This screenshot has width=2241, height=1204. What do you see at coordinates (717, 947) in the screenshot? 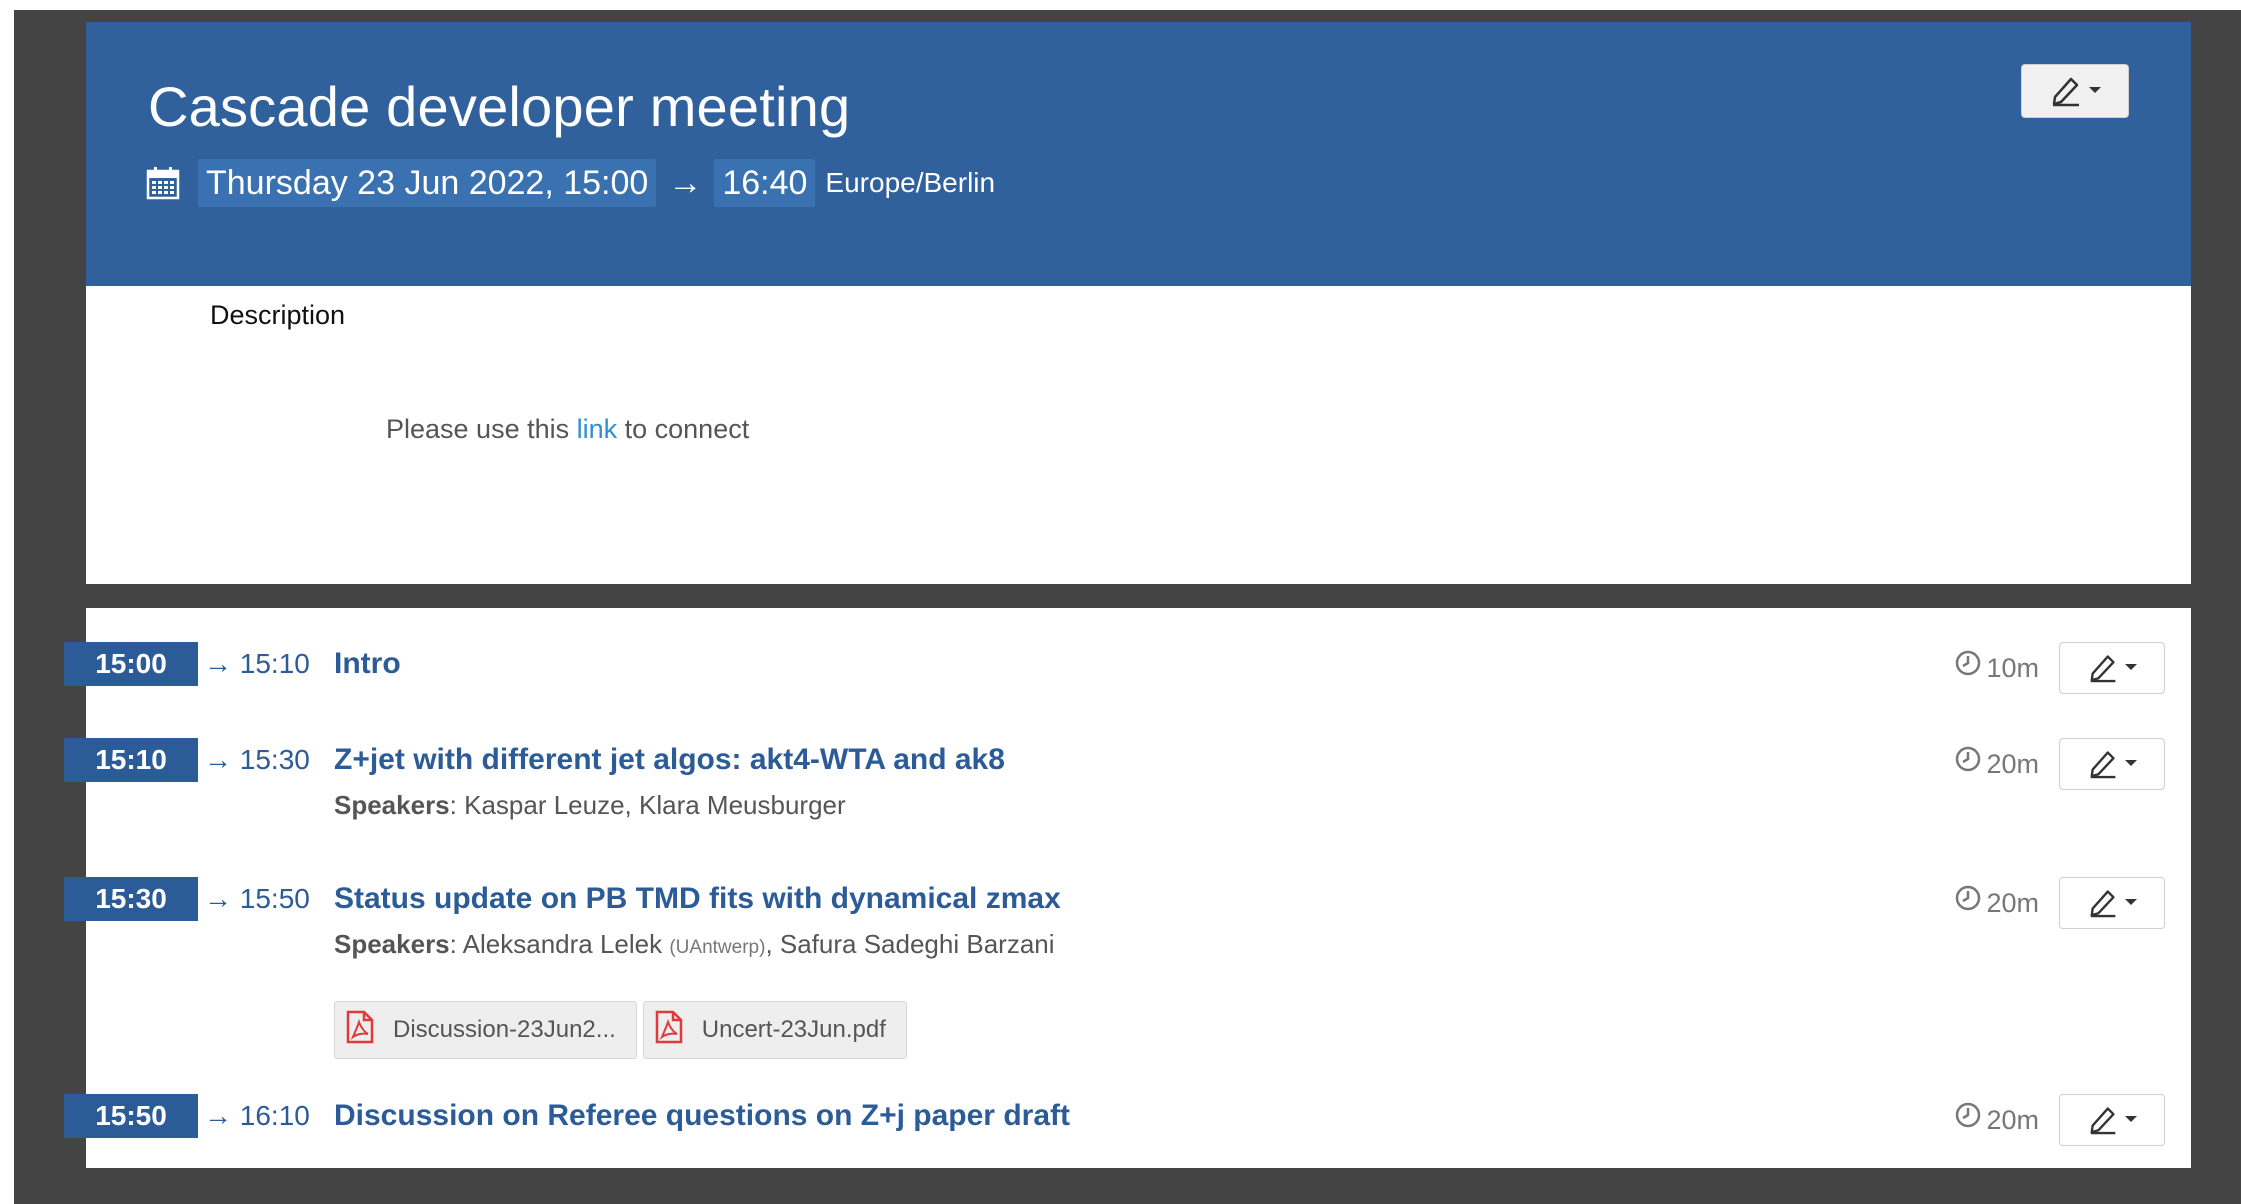
I see `speaker-affiliation: (UAntwerp)` at bounding box center [717, 947].